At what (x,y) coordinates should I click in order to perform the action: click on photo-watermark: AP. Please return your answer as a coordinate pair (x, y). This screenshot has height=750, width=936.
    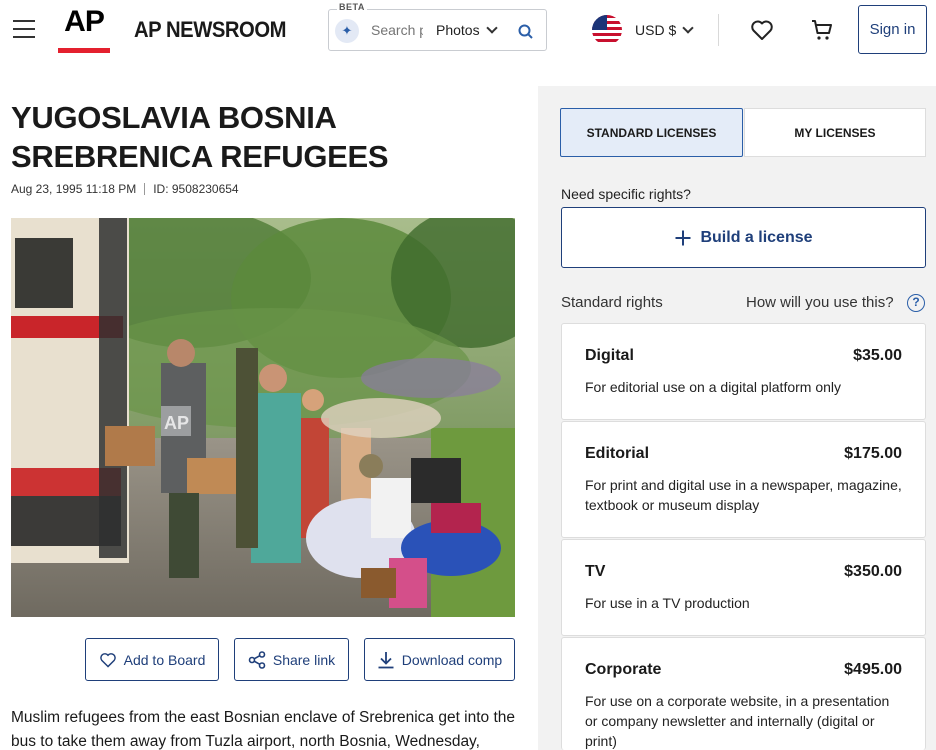
    Looking at the image, I should click on (176, 423).